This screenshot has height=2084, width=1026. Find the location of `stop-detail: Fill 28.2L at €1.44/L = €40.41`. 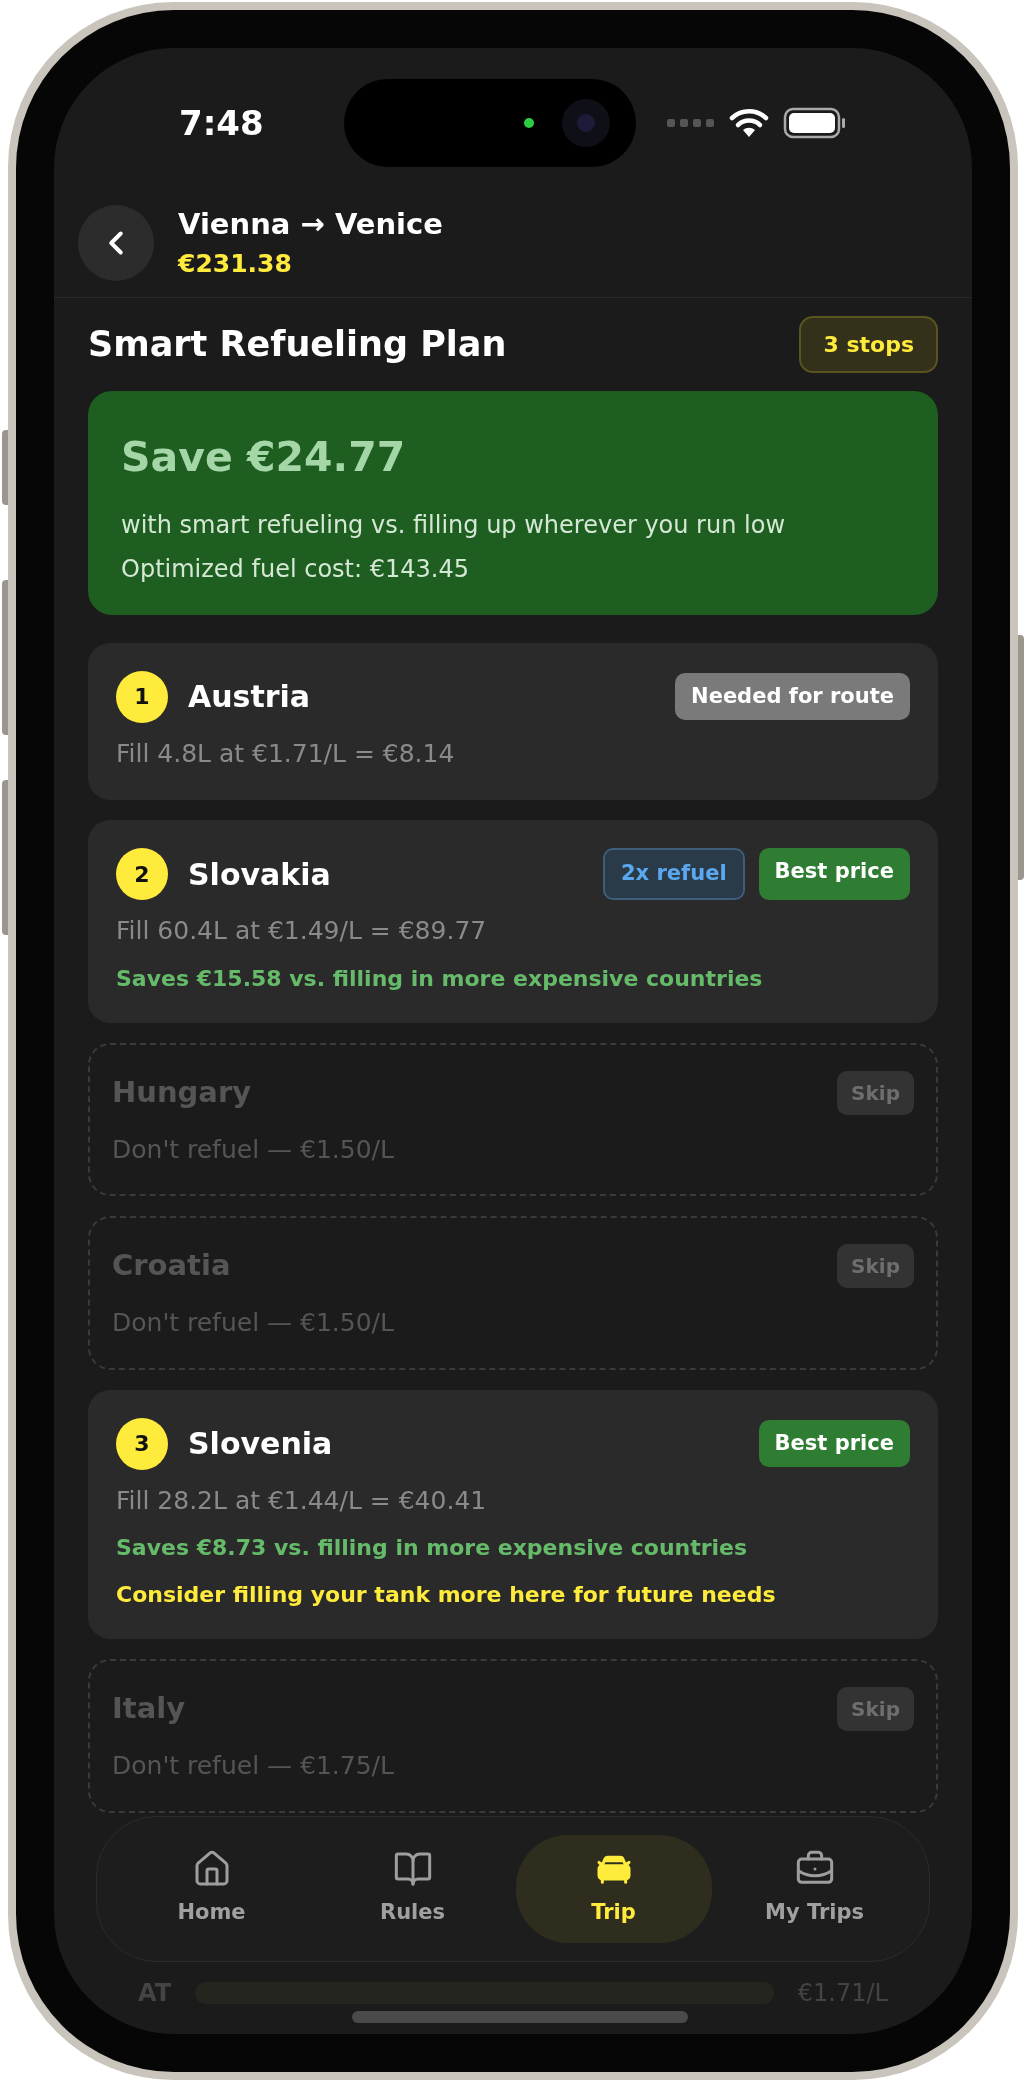

stop-detail: Fill 28.2L at €1.44/L = €40.41 is located at coordinates (302, 1500).